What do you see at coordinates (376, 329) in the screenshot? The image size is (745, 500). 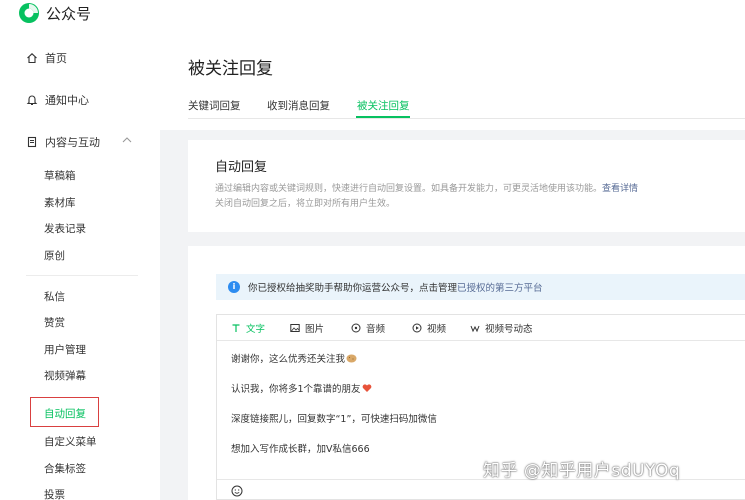 I see `editor-tab-audio-label: 音频` at bounding box center [376, 329].